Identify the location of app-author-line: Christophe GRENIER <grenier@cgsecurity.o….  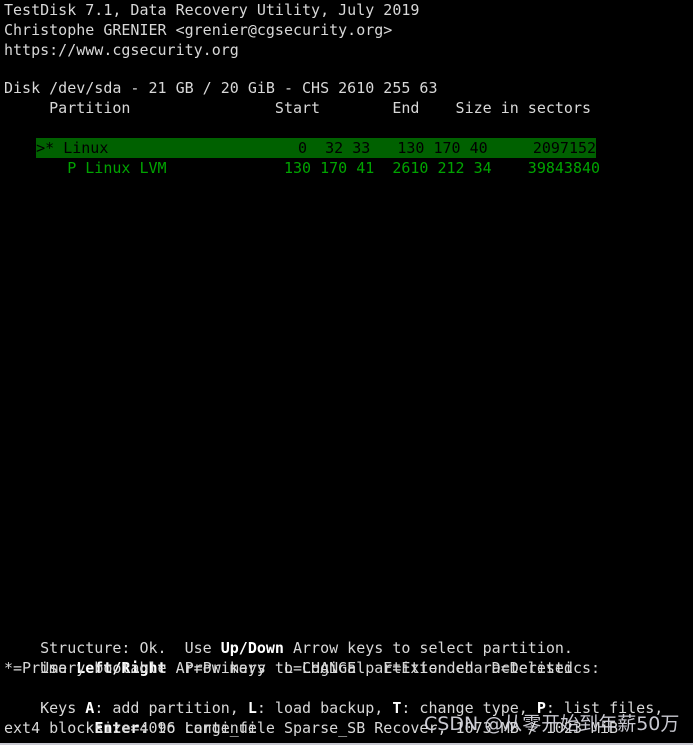
(198, 30).